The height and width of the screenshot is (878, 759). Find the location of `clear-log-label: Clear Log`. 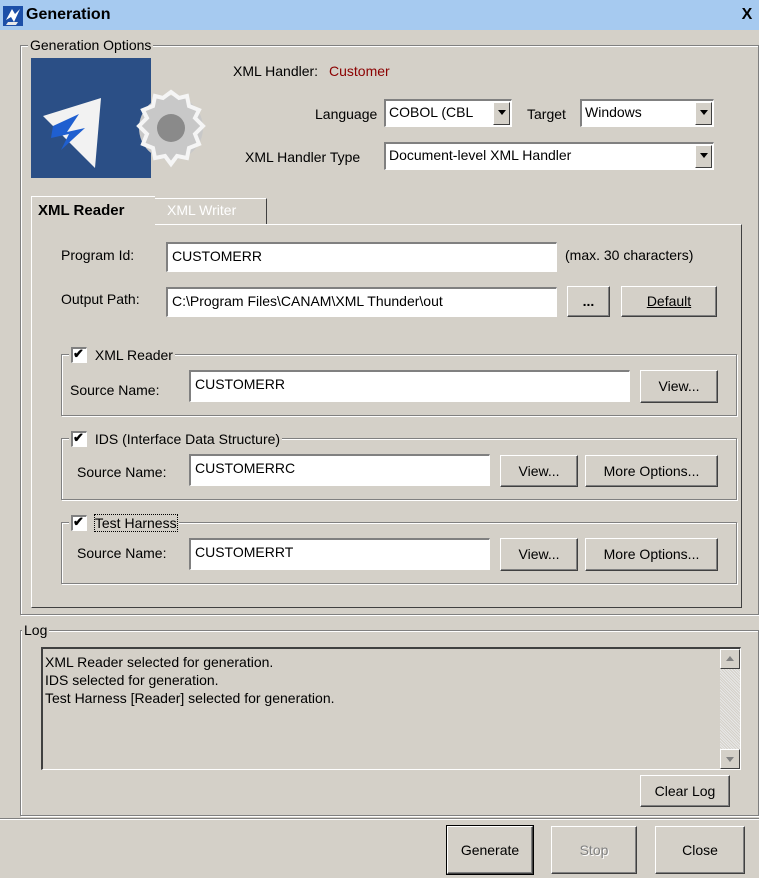

clear-log-label: Clear Log is located at coordinates (685, 791).